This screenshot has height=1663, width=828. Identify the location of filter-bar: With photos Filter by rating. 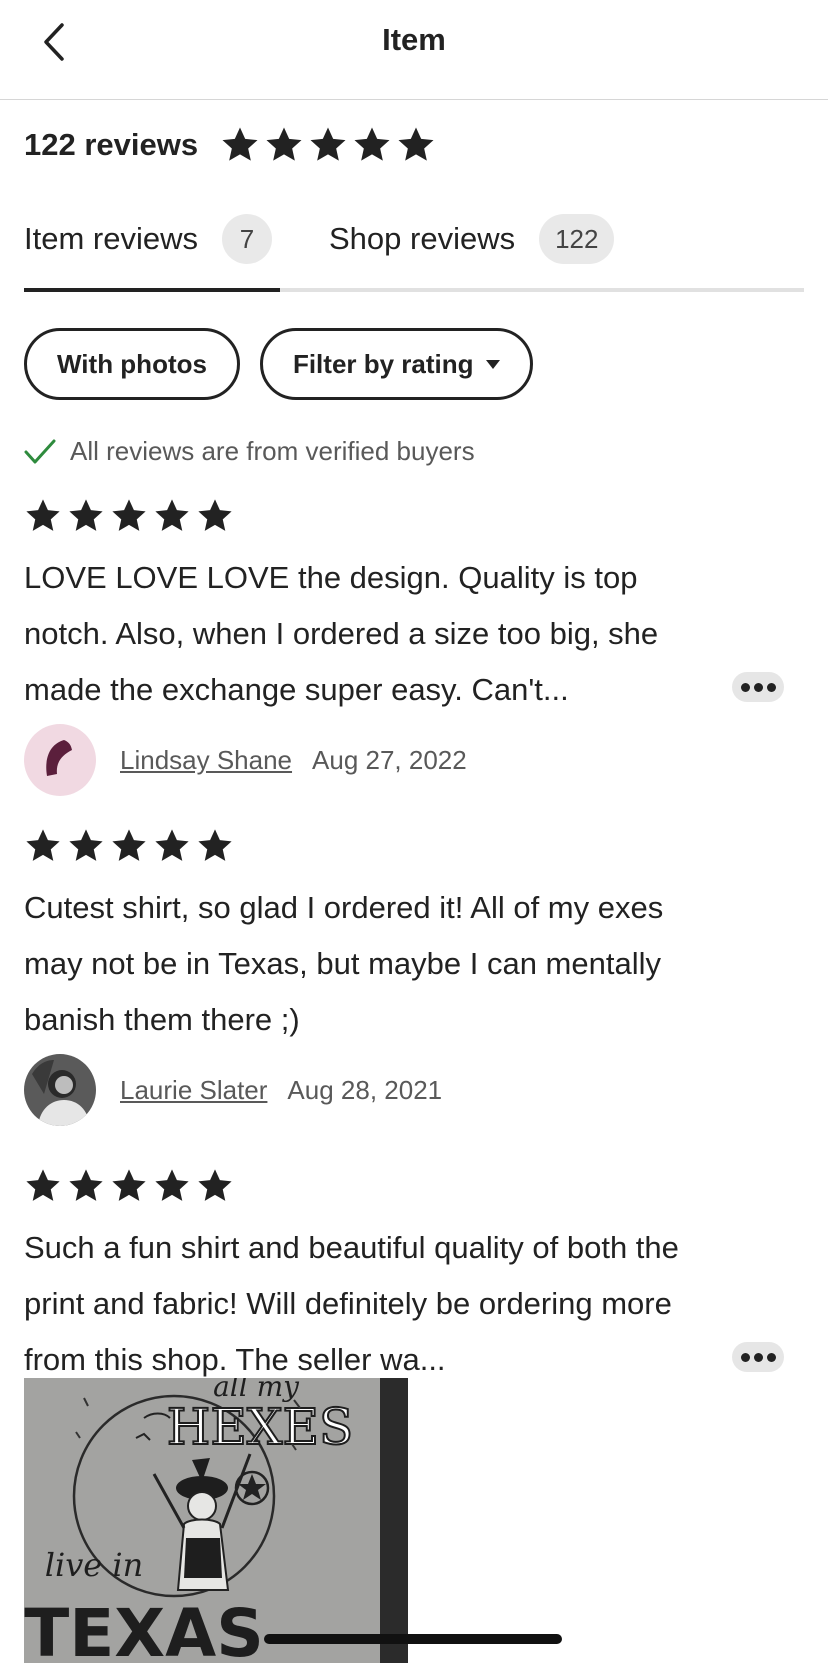
(288, 364).